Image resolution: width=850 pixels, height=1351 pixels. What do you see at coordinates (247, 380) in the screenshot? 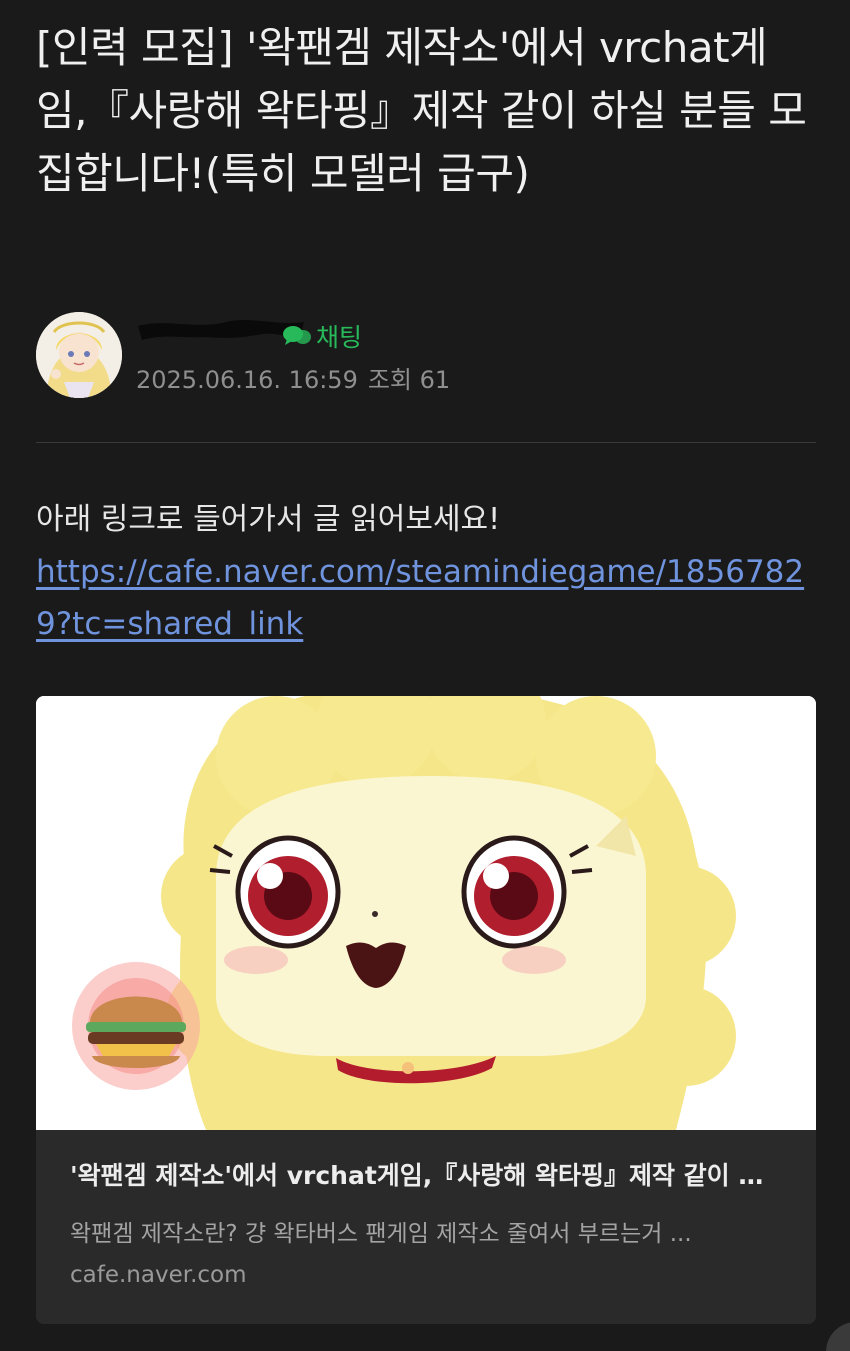
I see `post-date: 2025.06.16. 16:59` at bounding box center [247, 380].